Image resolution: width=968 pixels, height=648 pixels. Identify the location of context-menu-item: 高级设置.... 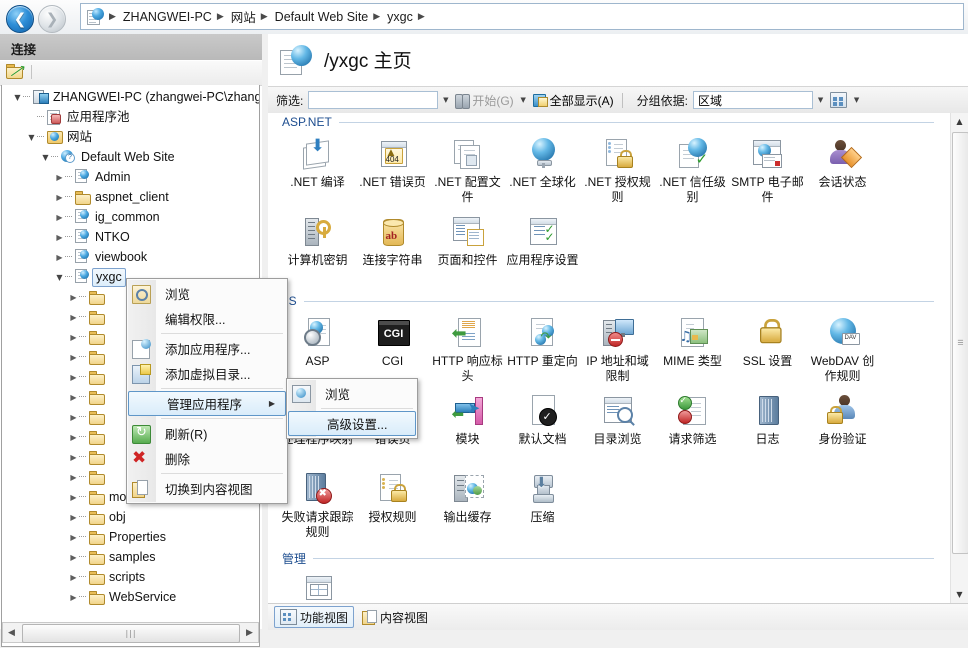
(352, 423).